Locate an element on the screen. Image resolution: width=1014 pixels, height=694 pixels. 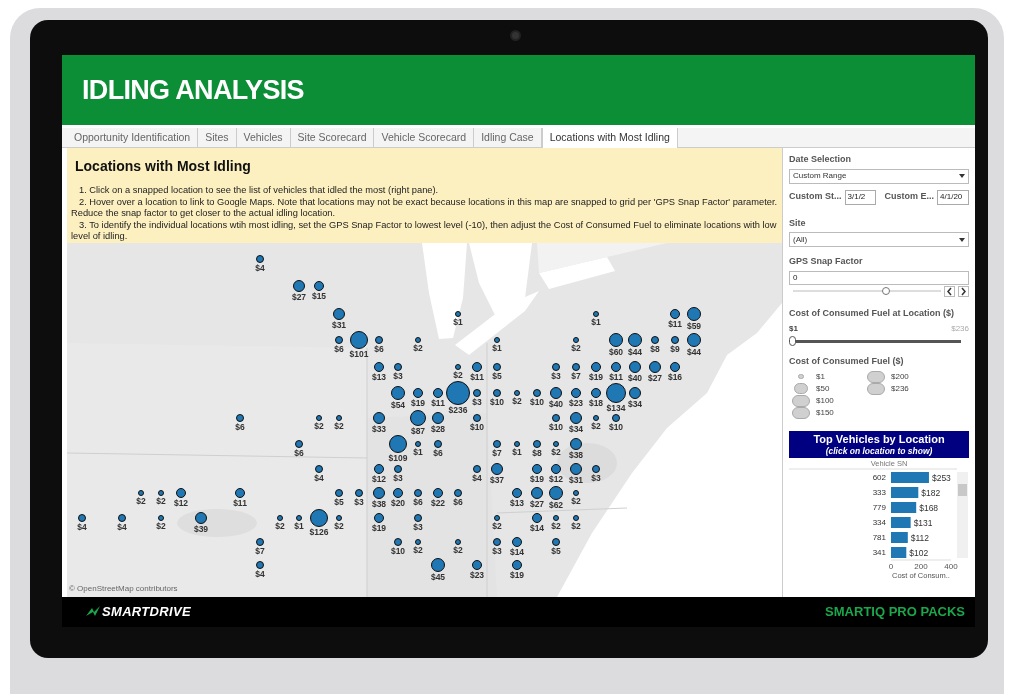
cost-label: $14 is located at coordinates (537, 528).